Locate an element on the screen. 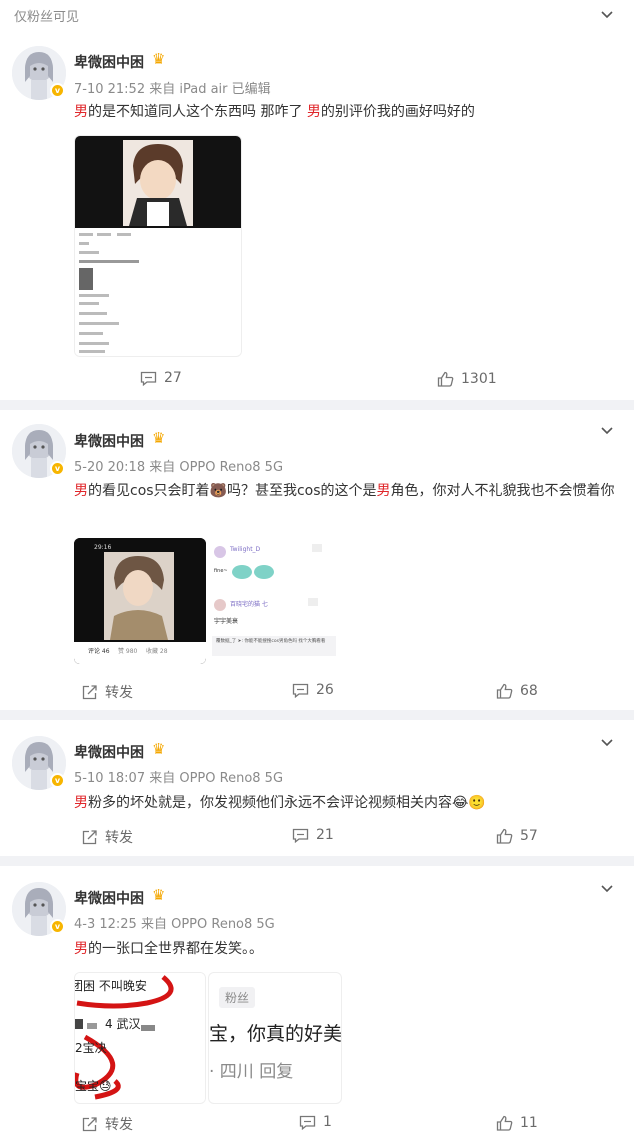 This screenshot has width=634, height=1139. image-text-line: 4 武汉 is located at coordinates (123, 1024).